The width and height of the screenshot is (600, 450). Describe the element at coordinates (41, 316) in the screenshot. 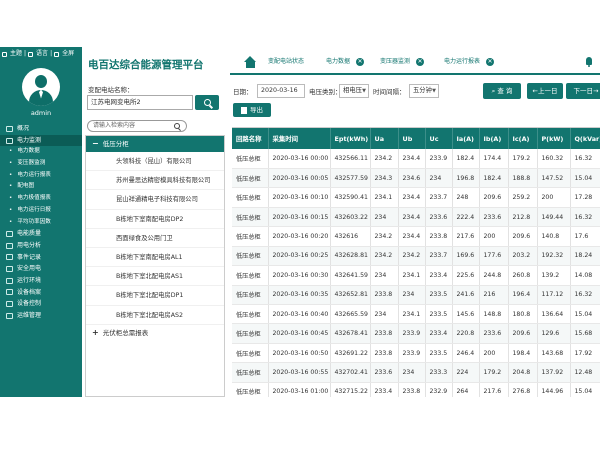

I see `sidebar-item-maintenance: 运维管理` at that location.